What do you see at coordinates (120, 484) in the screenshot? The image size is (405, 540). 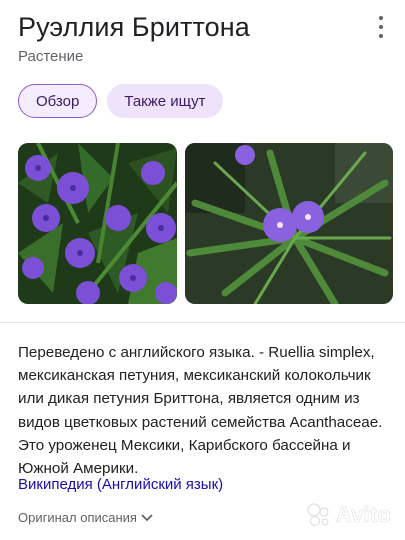 I see `wikipedia-link: Википедия (Английский язык)` at bounding box center [120, 484].